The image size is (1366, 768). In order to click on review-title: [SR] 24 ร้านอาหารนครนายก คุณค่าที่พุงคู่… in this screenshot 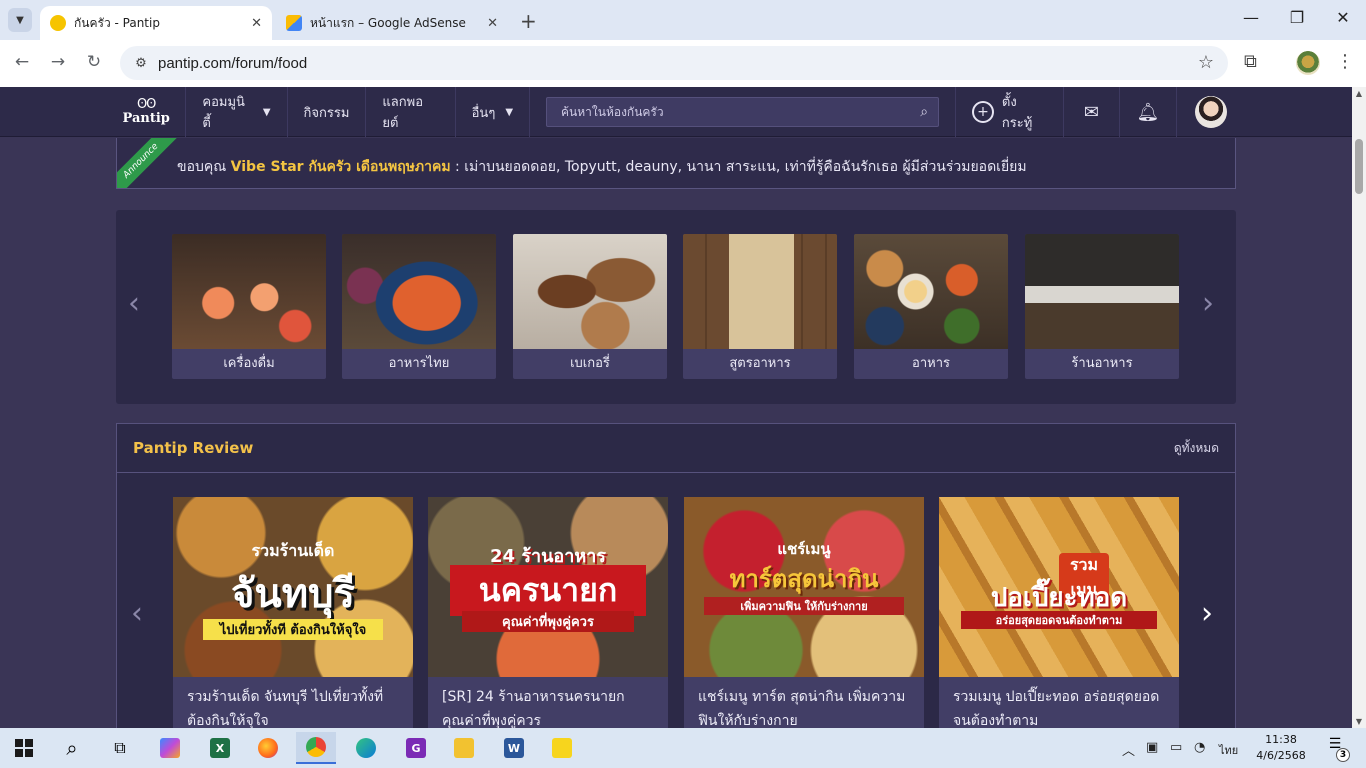, I will do `click(548, 705)`.